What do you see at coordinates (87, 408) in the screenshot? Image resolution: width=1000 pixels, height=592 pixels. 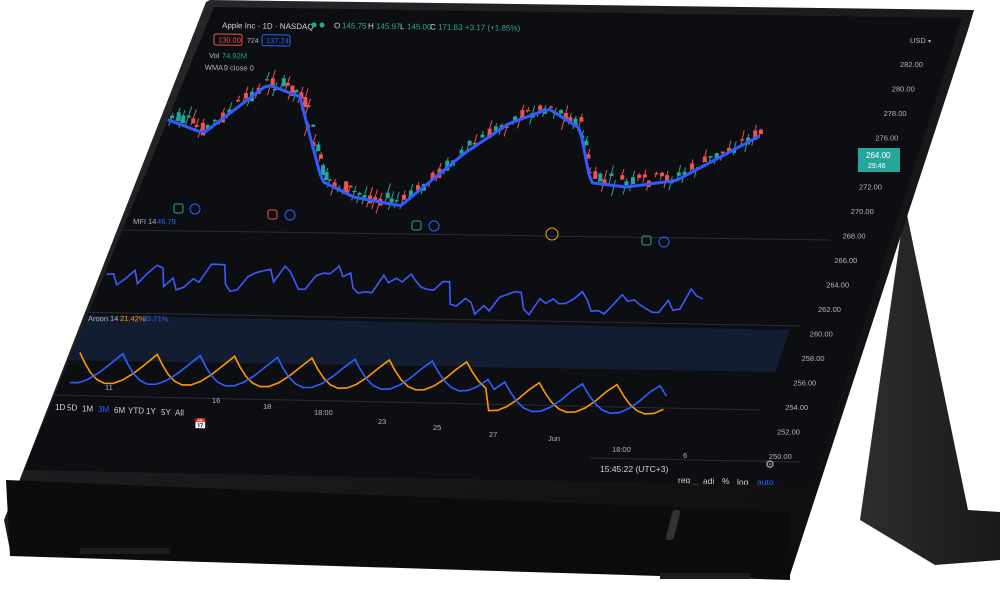 I see `range-1m: 1M` at bounding box center [87, 408].